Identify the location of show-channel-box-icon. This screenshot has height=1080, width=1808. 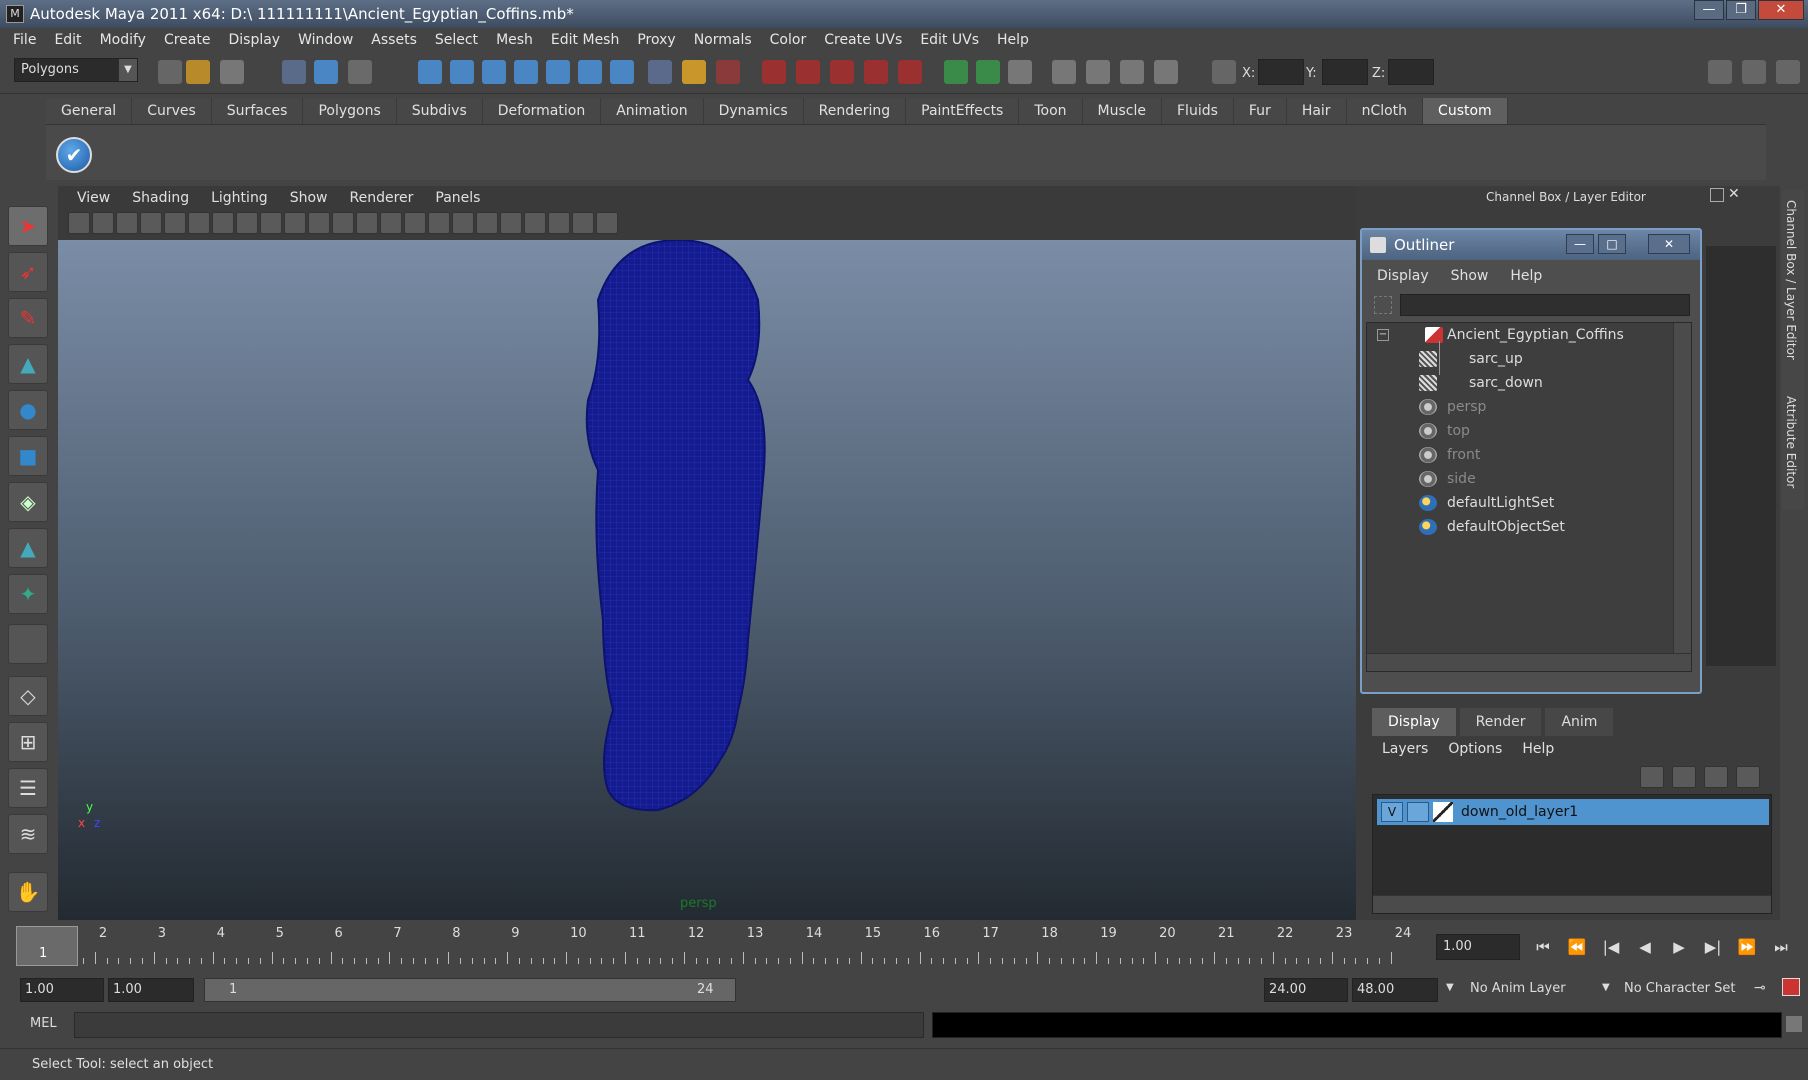
(1788, 72).